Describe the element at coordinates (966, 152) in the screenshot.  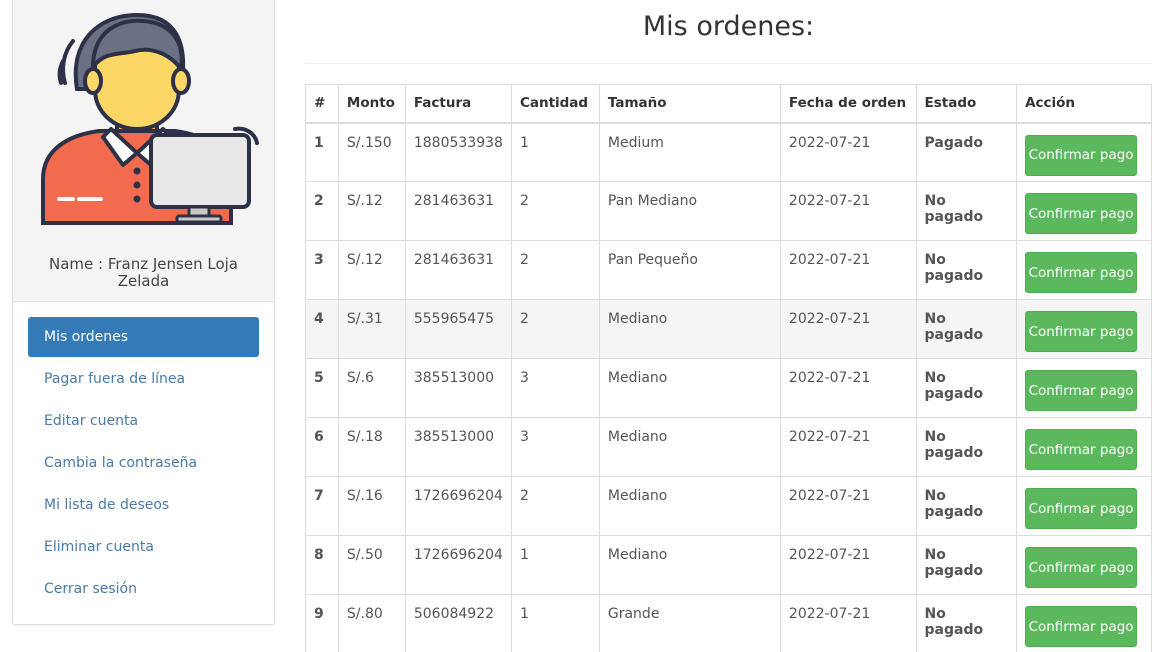
I see `order-status: Pagado` at that location.